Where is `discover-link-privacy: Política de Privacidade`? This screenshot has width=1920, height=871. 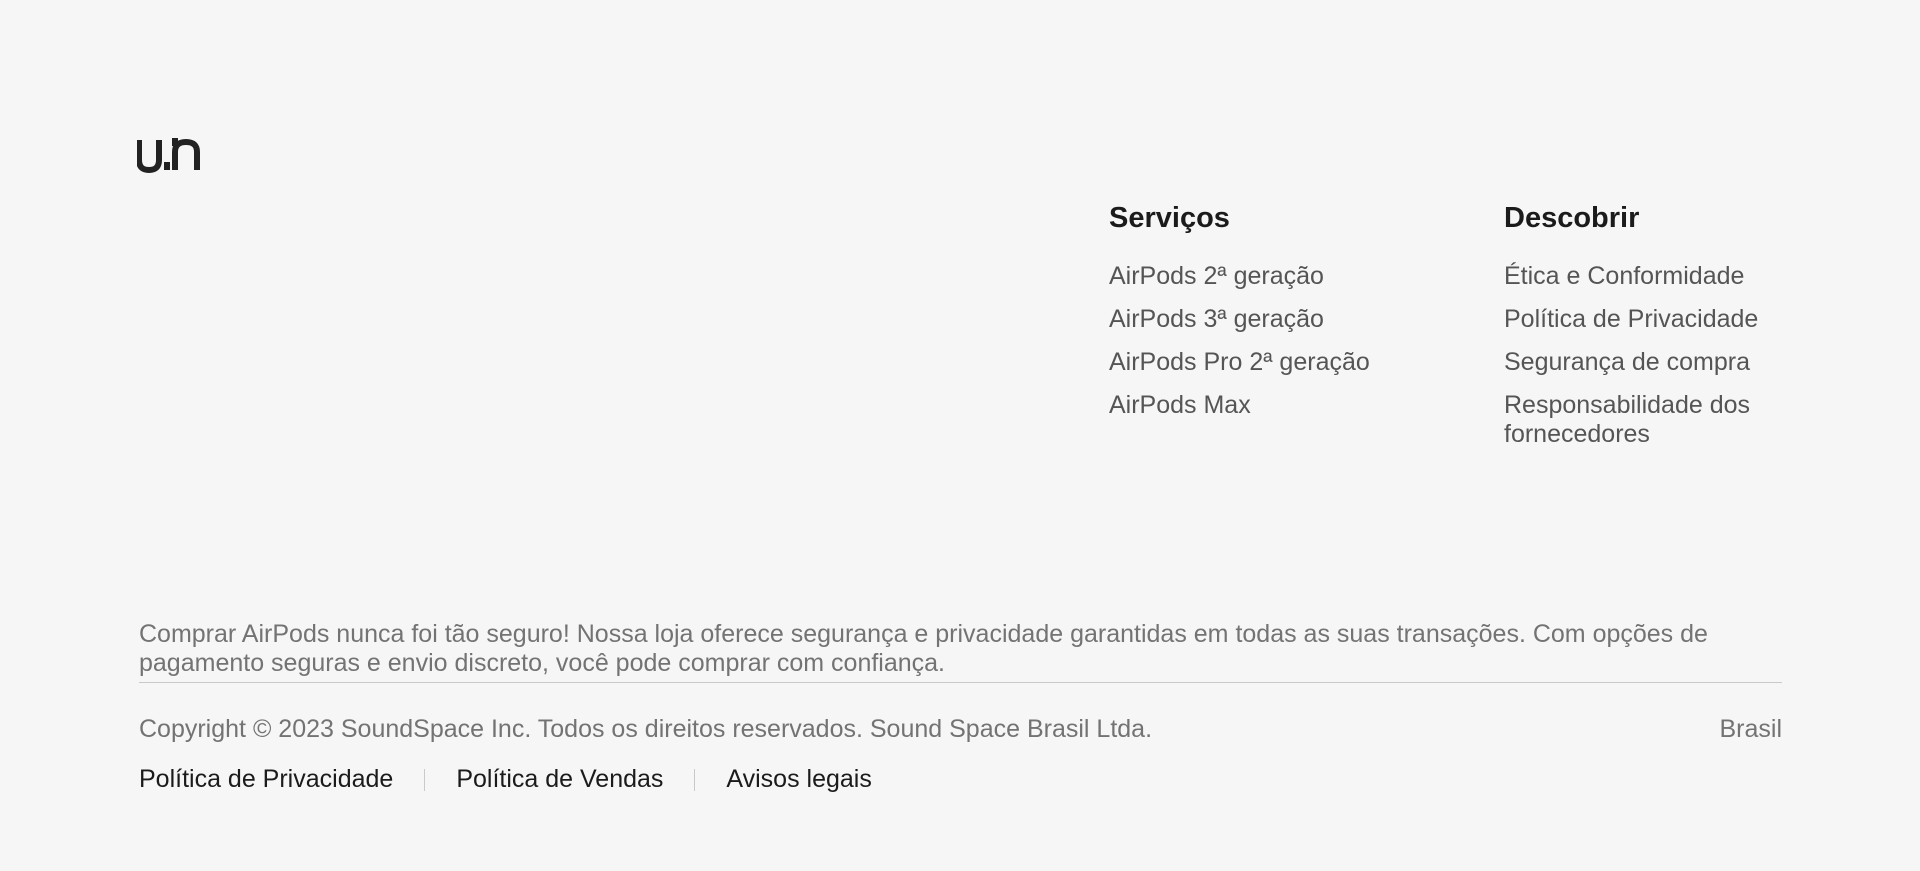 discover-link-privacy: Política de Privacidade is located at coordinates (1649, 319).